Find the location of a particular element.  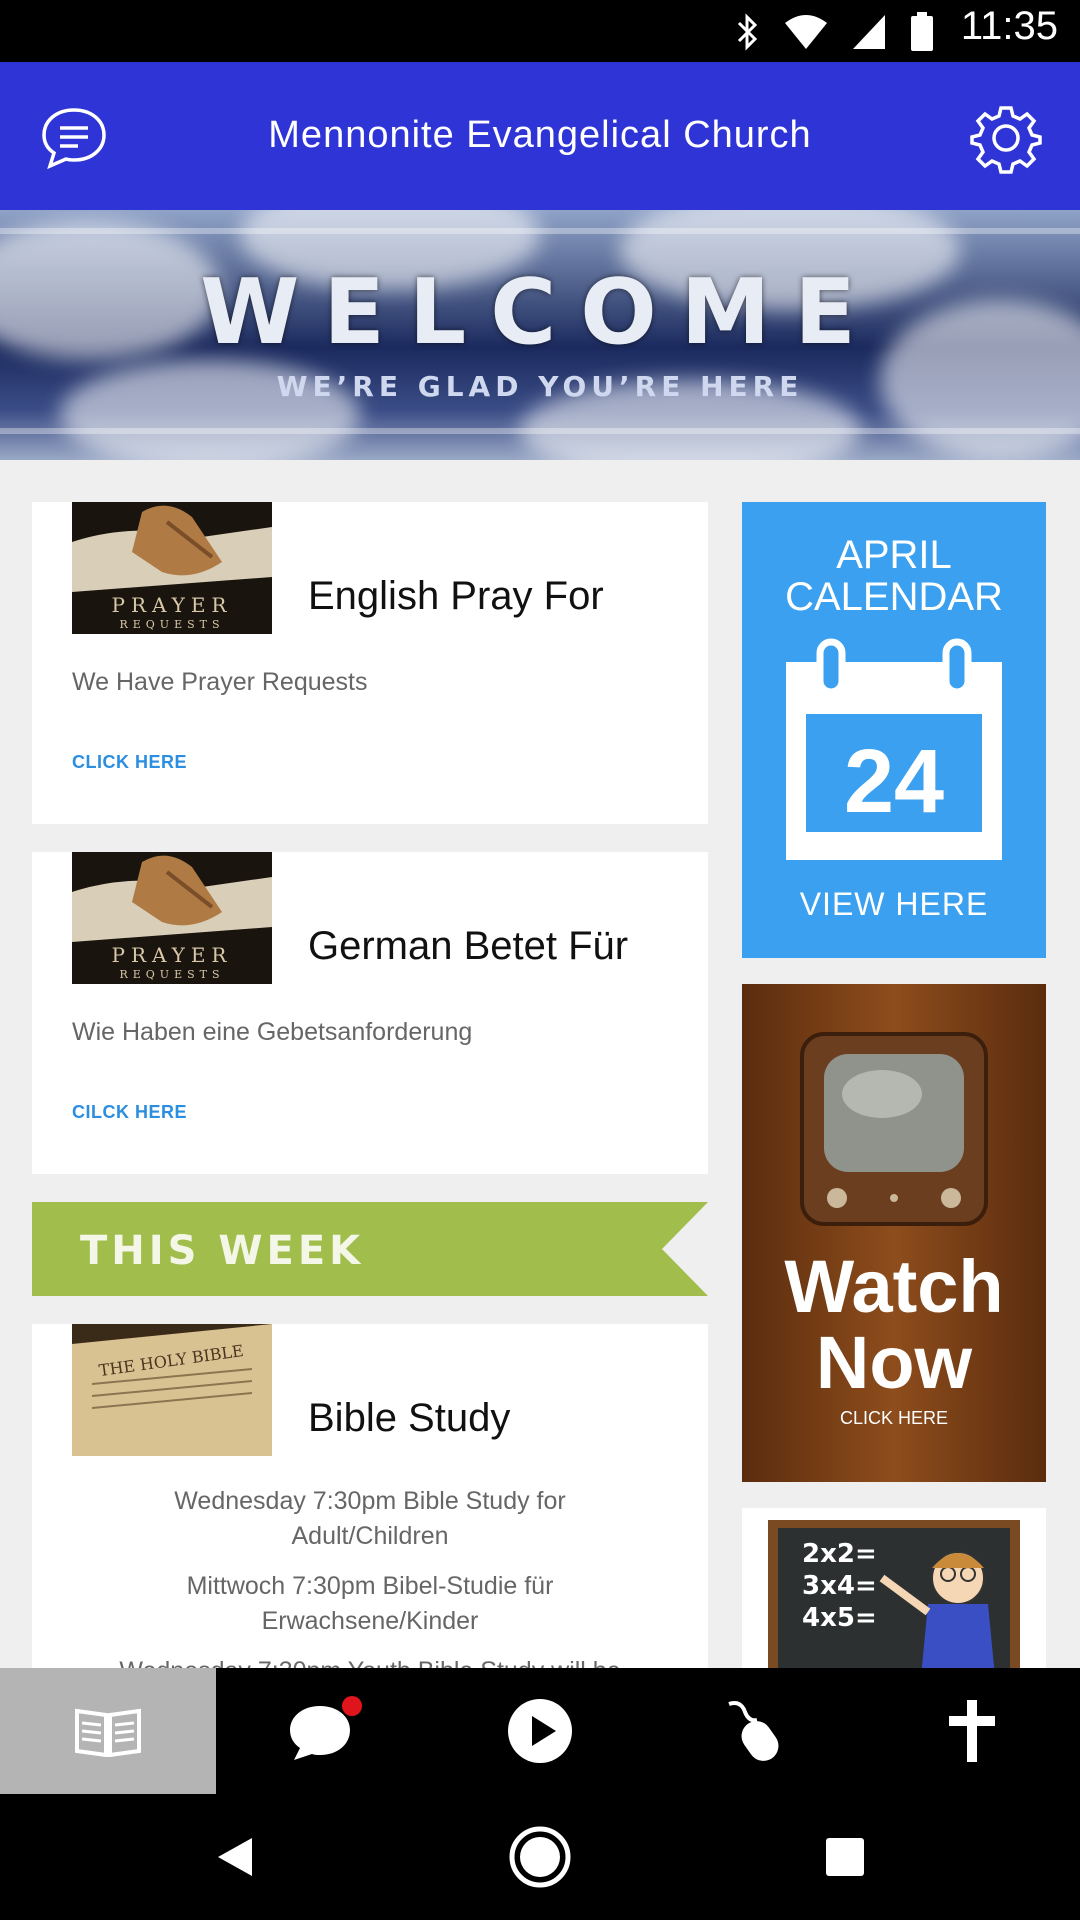

nav-item-bulletin is located at coordinates (108, 1731).